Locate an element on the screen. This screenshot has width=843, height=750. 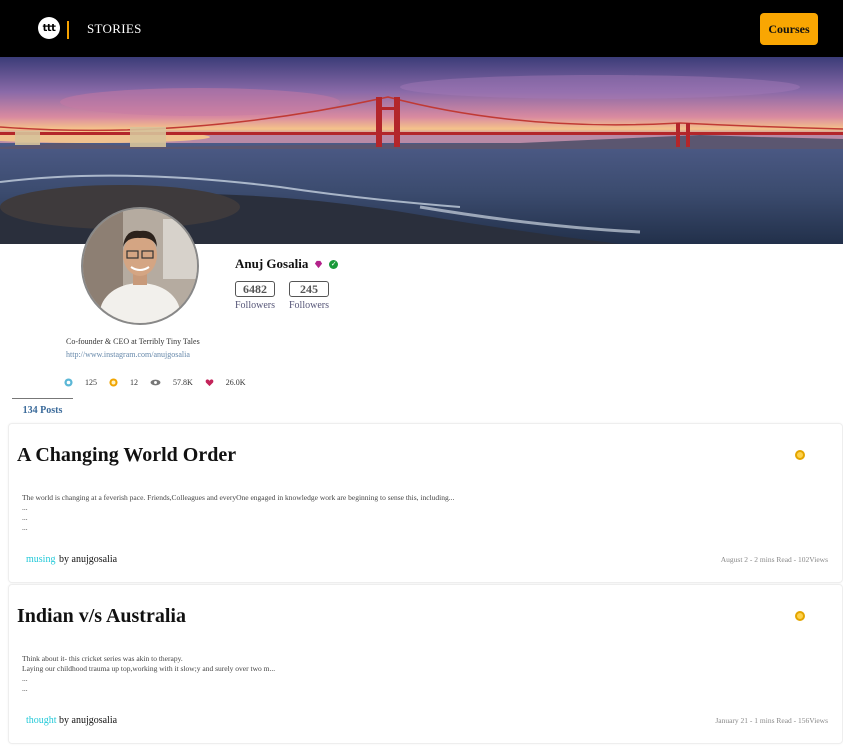
post-tag: thought is located at coordinates (41, 720).